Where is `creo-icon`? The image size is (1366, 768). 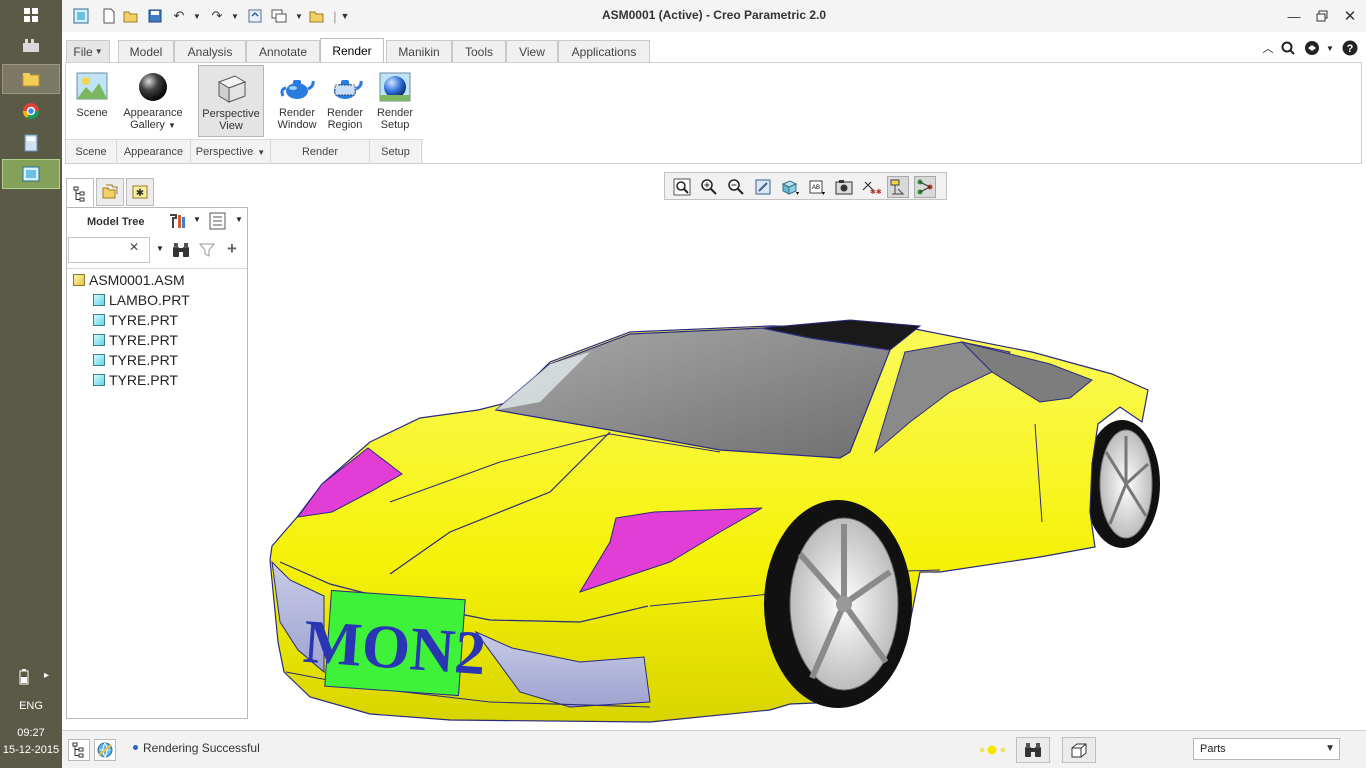
creo-icon is located at coordinates (31, 174).